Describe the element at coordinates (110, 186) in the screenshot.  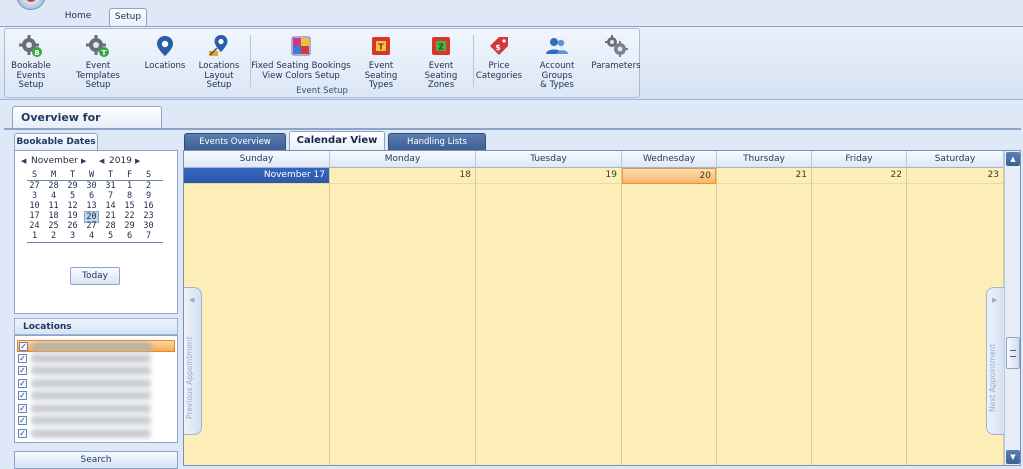
I see `calendar-day: 31` at that location.